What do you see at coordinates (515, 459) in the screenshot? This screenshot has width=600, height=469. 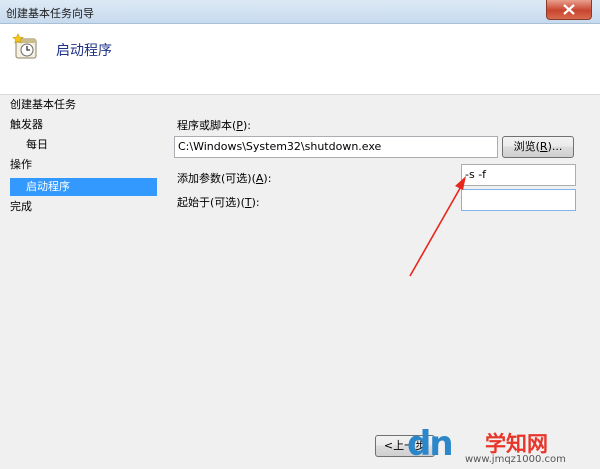 I see `watermark-url: www.jmqz1000.com` at bounding box center [515, 459].